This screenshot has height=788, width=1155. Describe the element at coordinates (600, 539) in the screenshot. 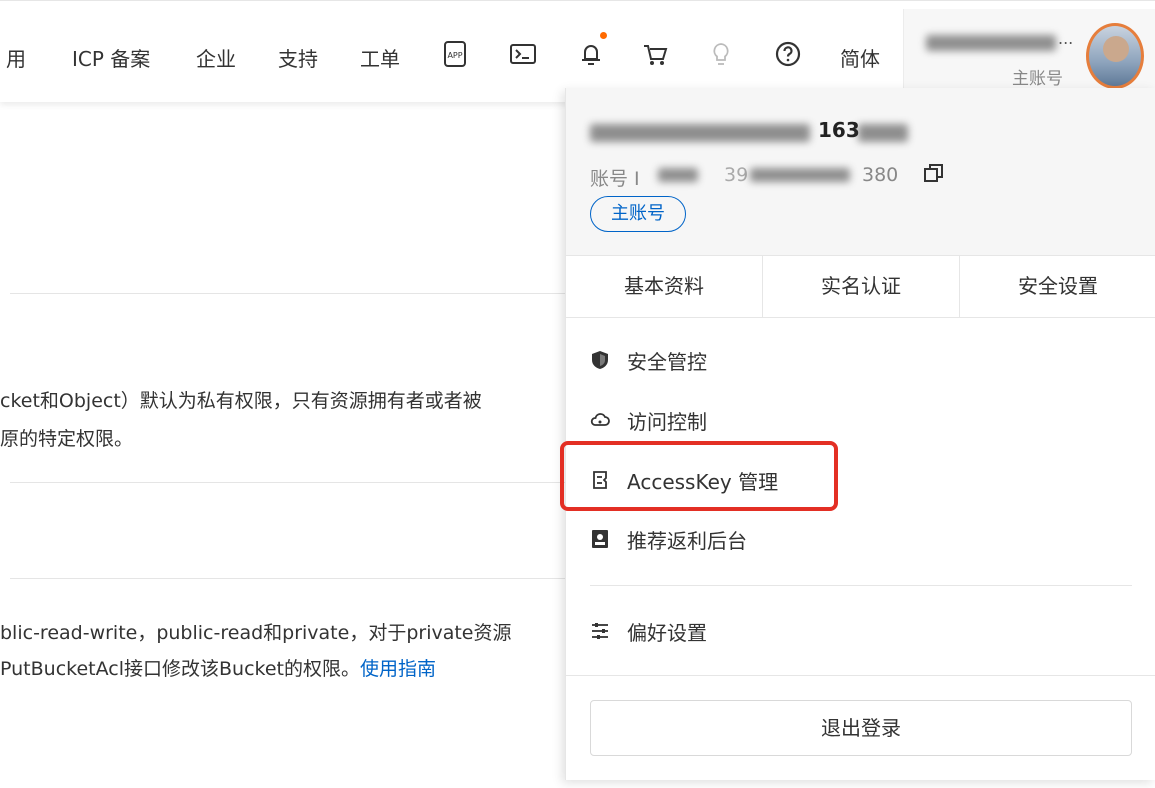

I see `portrait-icon` at that location.